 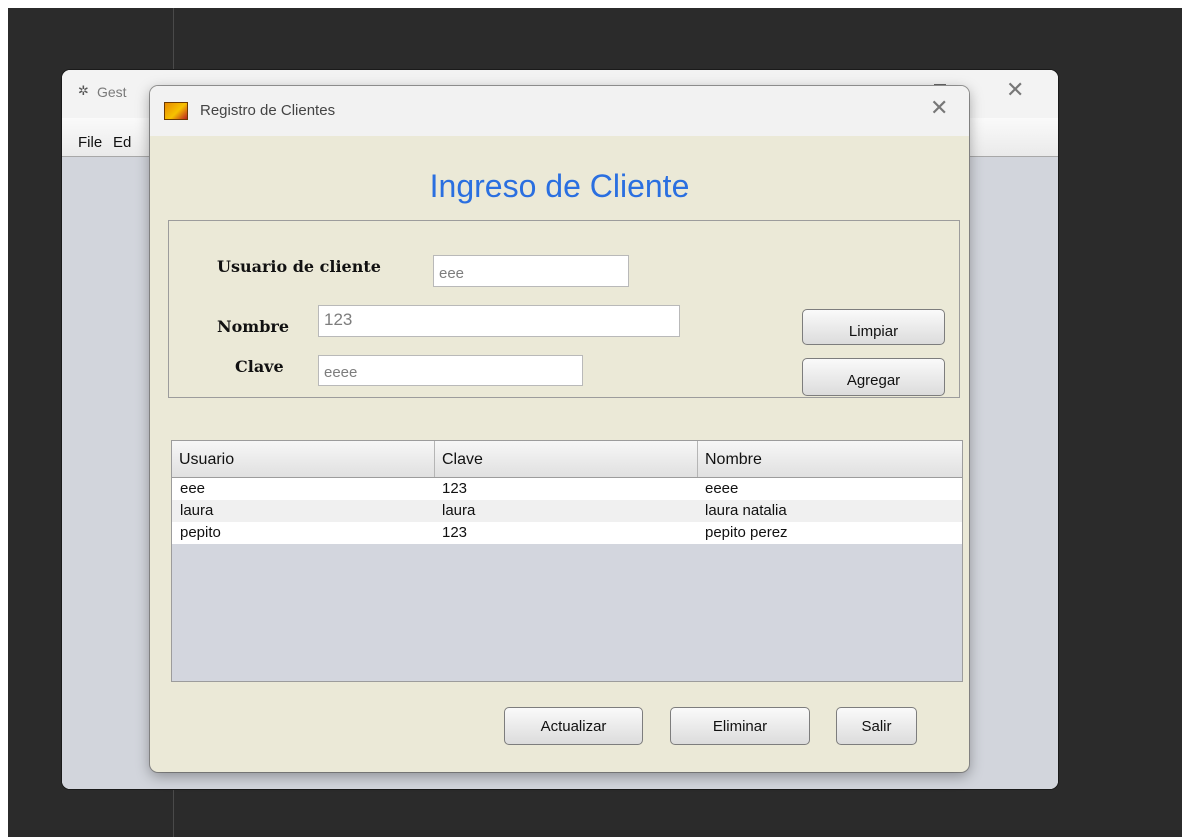 What do you see at coordinates (83, 91) in the screenshot?
I see `app-icon: ✲` at bounding box center [83, 91].